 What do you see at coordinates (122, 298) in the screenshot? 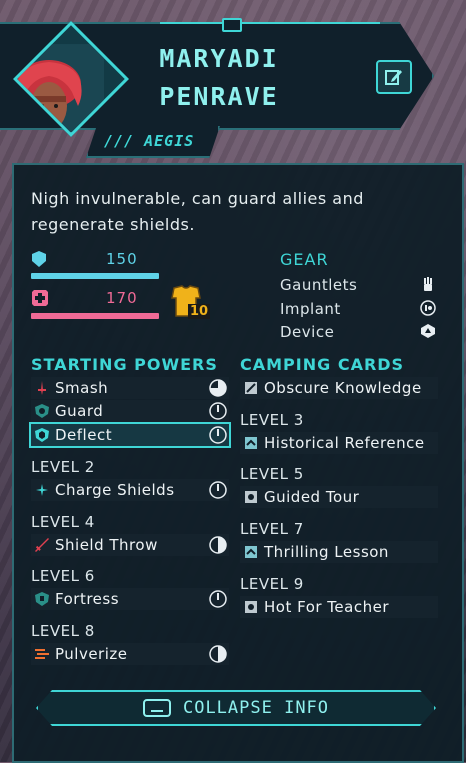
I see `health-value: 170` at bounding box center [122, 298].